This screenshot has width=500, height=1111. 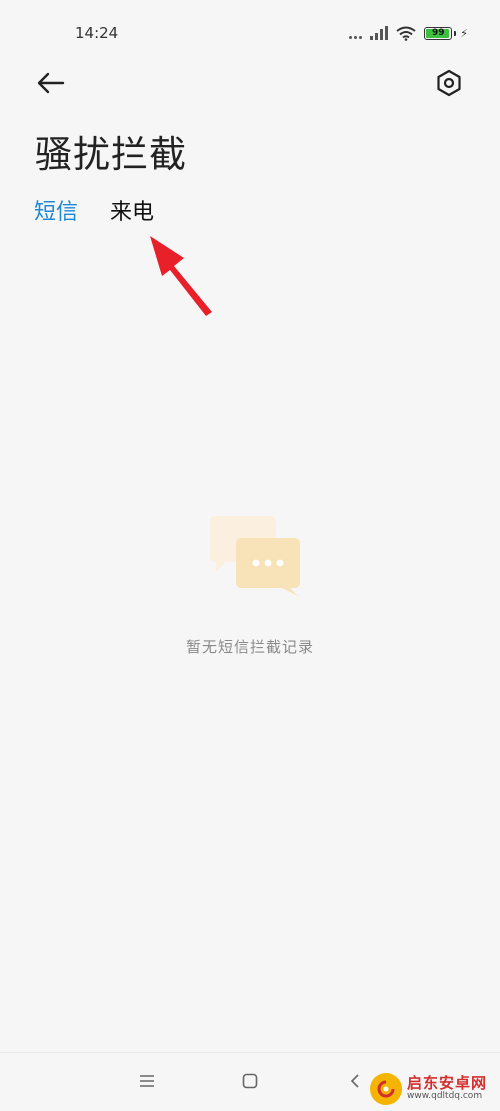 I want to click on chevron-left-icon, so click(x=354, y=1081).